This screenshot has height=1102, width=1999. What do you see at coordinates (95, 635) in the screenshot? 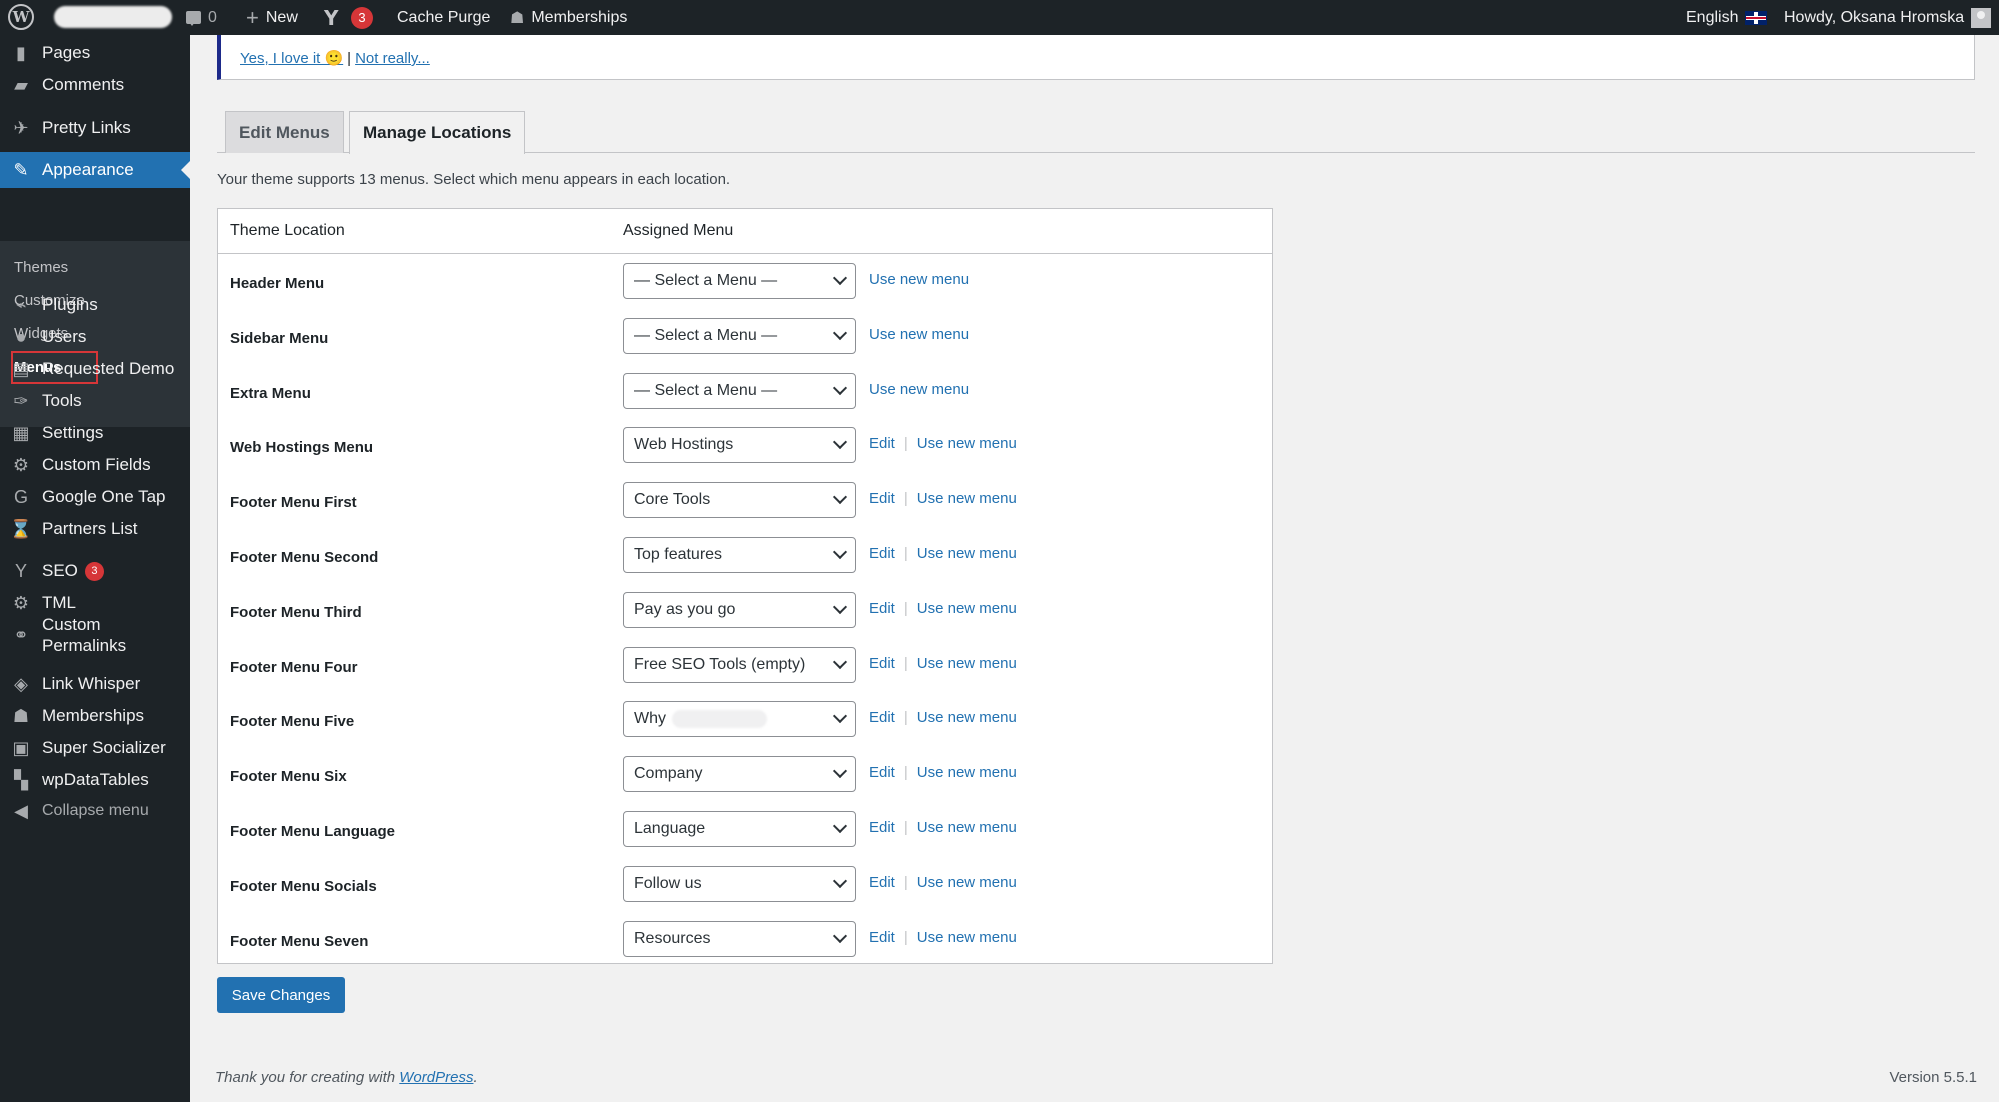
I see `sidebar-item-custom-permalinks: ⚭ Custom Permalinks` at bounding box center [95, 635].